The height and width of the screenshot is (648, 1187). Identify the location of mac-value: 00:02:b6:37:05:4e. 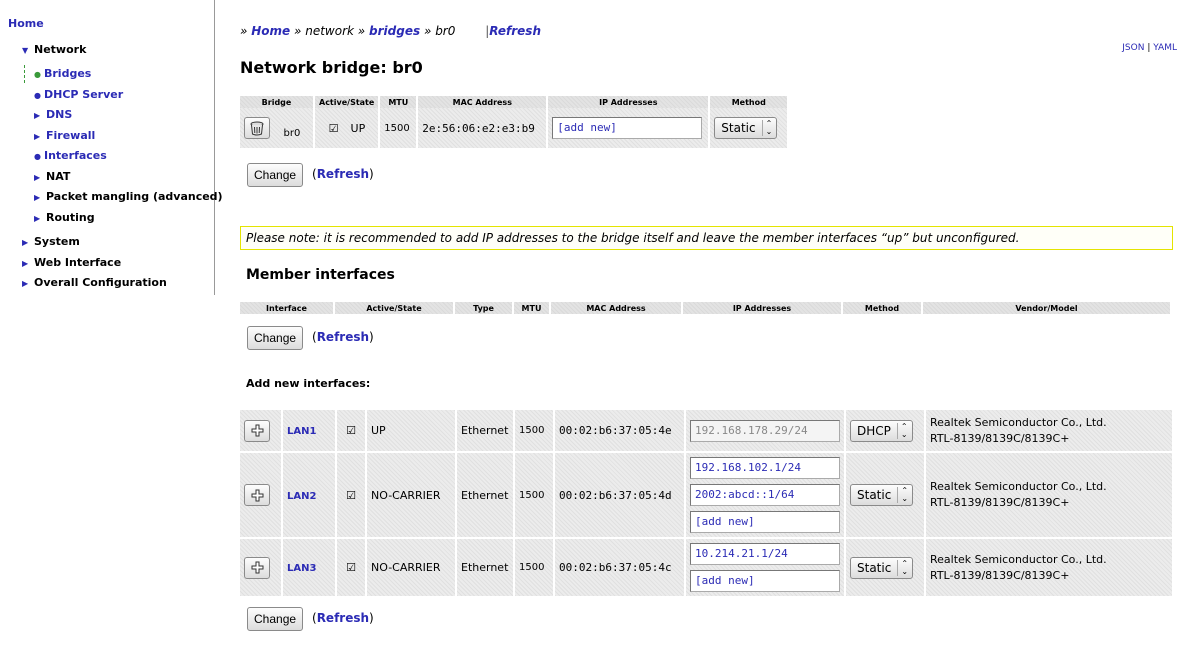
(619, 430).